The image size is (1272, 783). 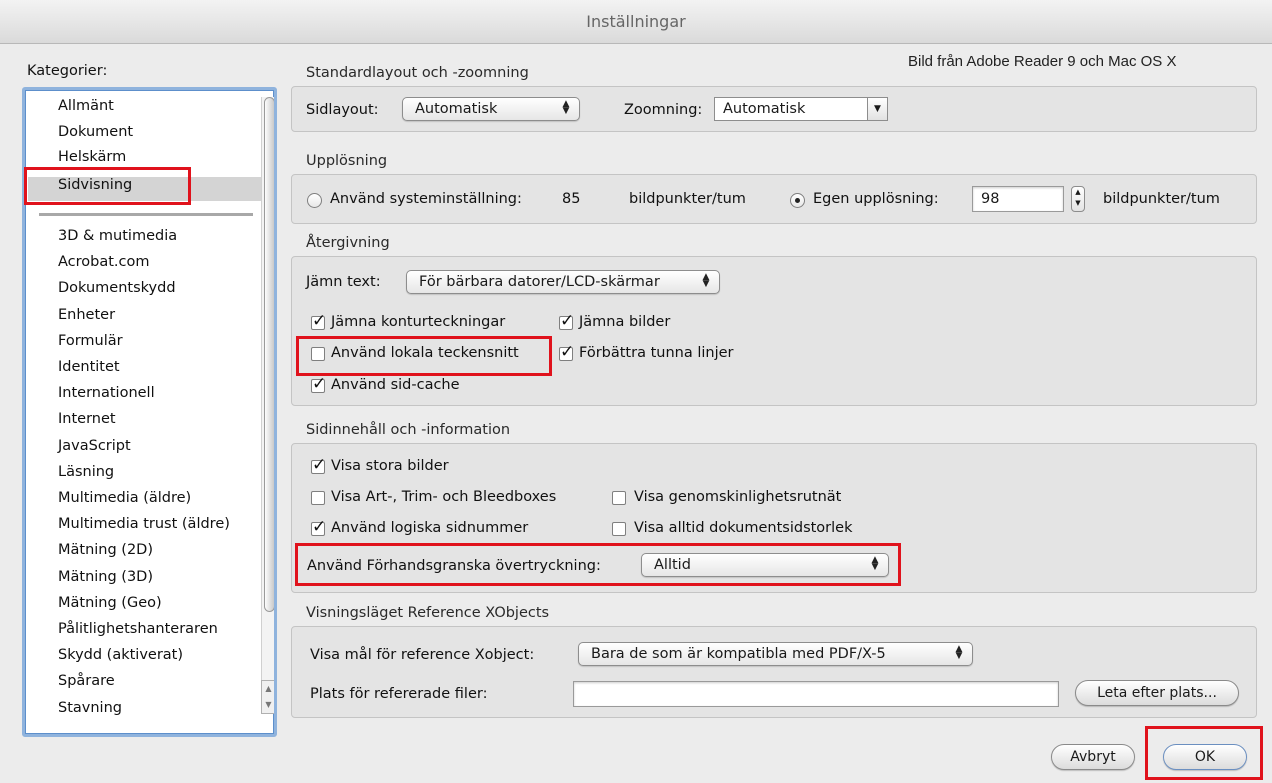 What do you see at coordinates (428, 613) in the screenshot?
I see `group-title-xobjects: Visningsläget Reference XObjects` at bounding box center [428, 613].